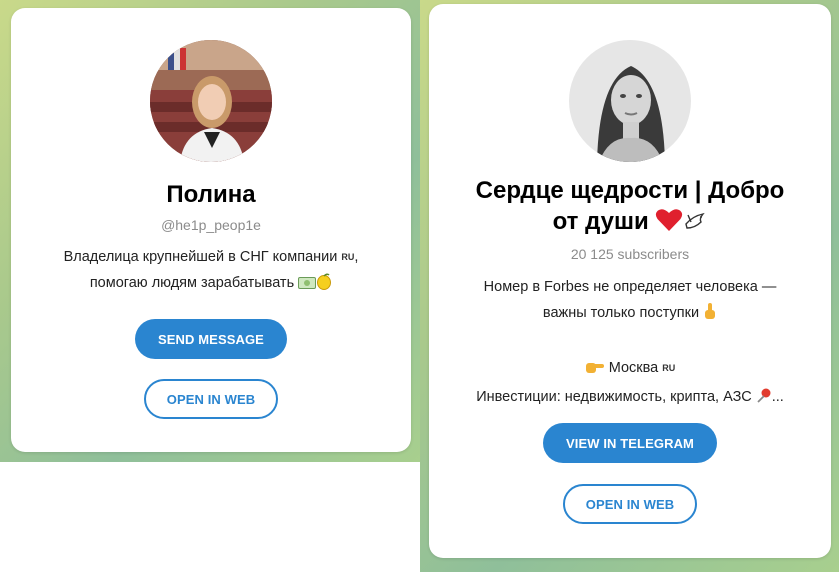 The height and width of the screenshot is (572, 839). I want to click on send-message-button: SEND MESSAGE, so click(211, 339).